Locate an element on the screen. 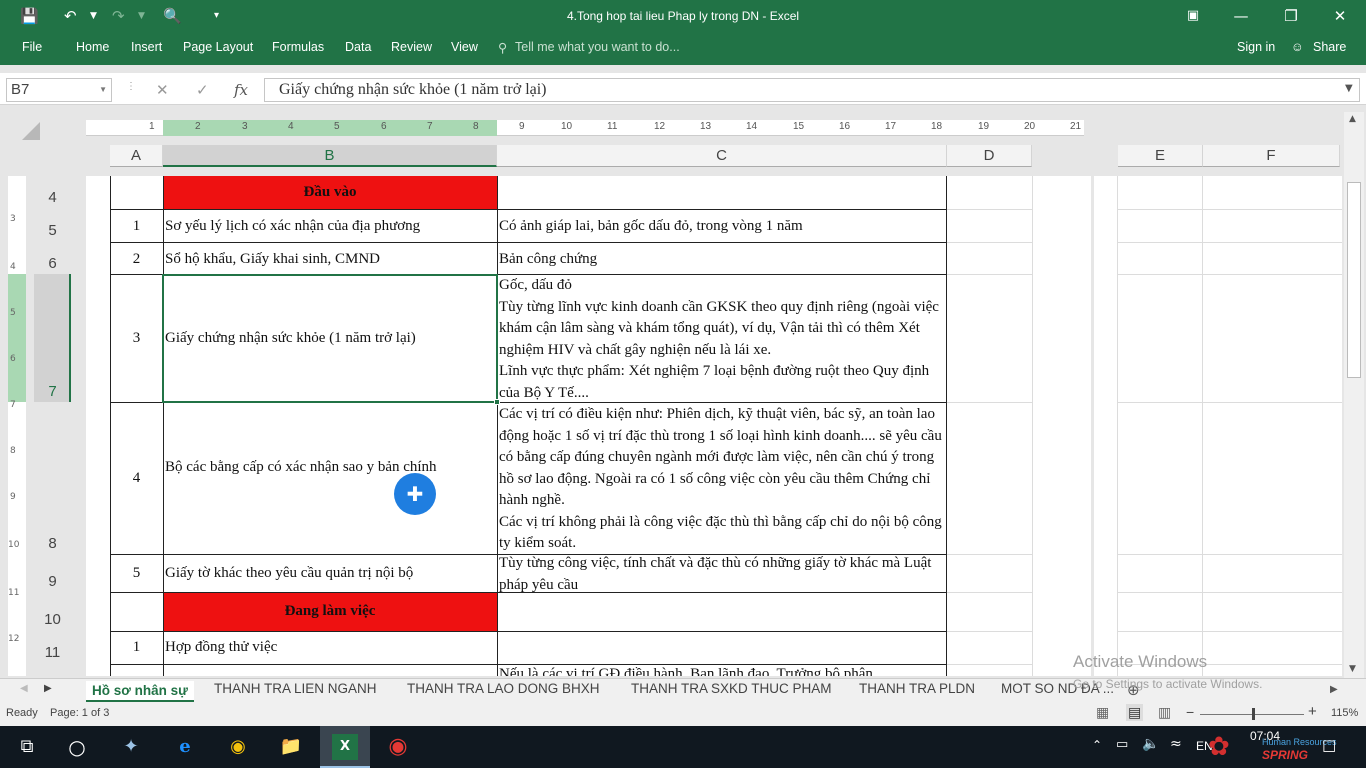 This screenshot has height=768, width=1366. zoom-level: 115% is located at coordinates (1344, 713).